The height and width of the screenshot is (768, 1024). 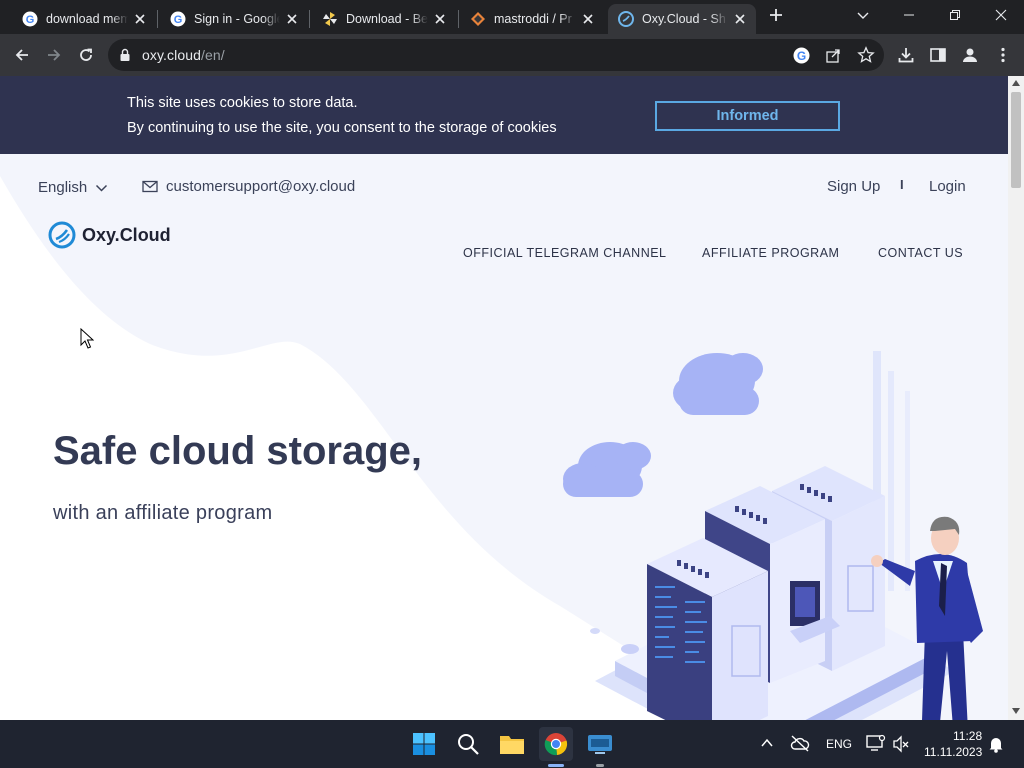 I want to click on hero-subtitle: with an affiliate program, so click(x=163, y=513).